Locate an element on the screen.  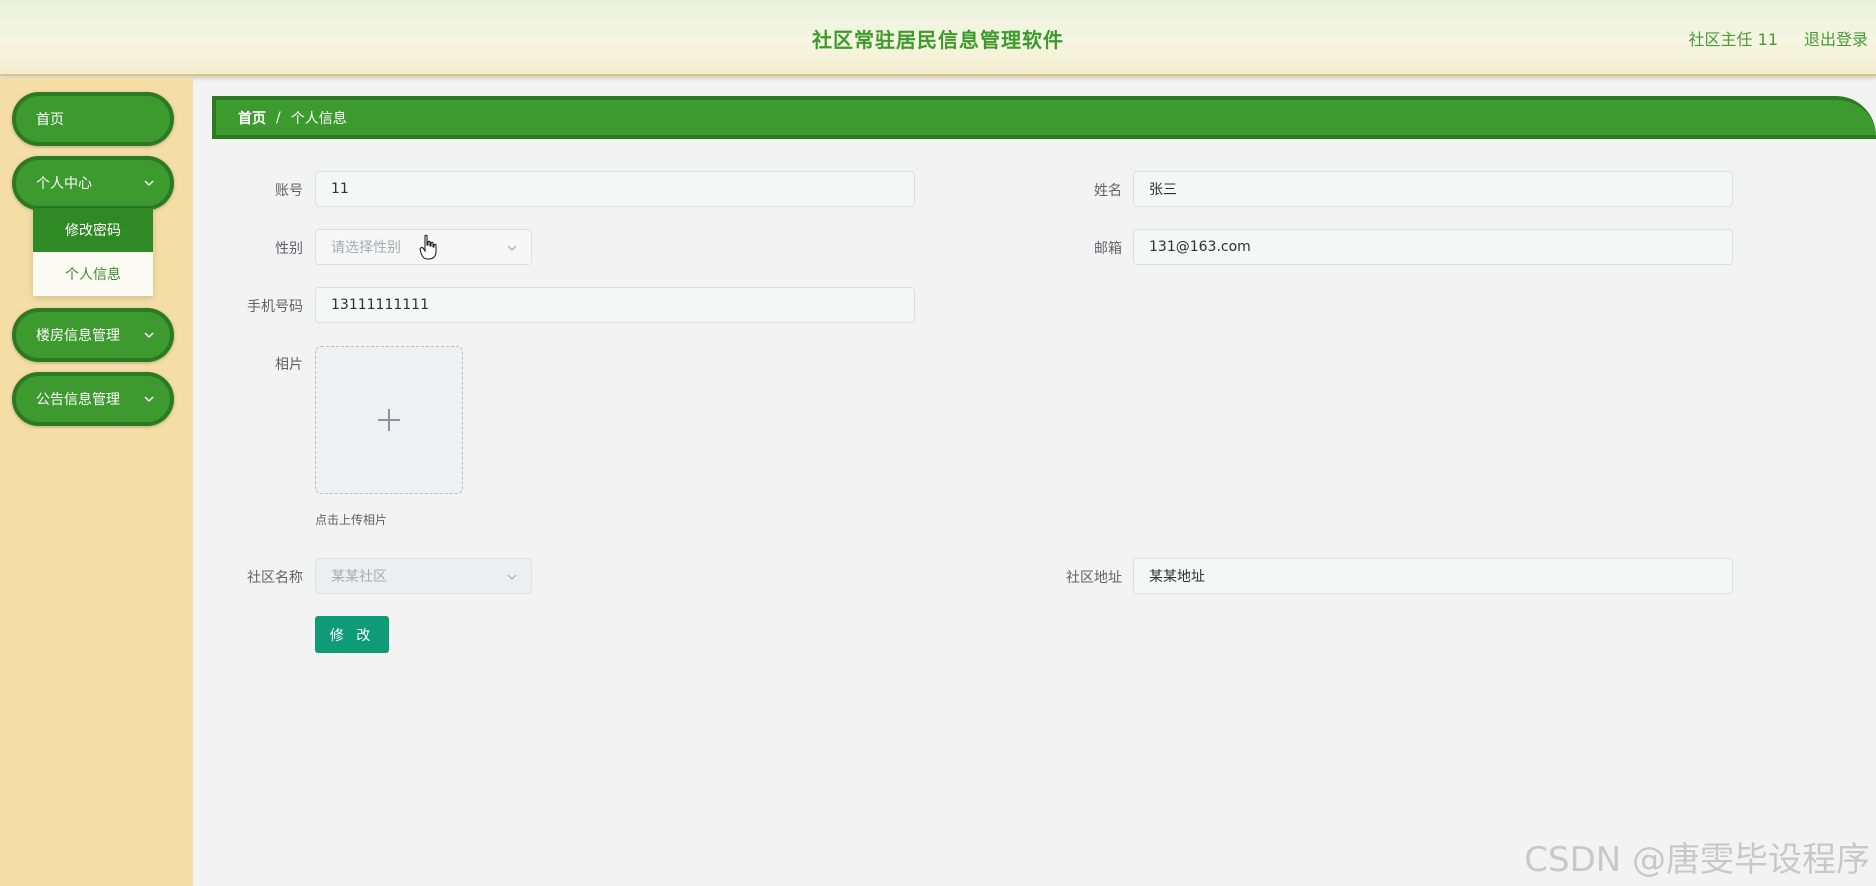
phone-label: 手机号码 is located at coordinates (275, 307).